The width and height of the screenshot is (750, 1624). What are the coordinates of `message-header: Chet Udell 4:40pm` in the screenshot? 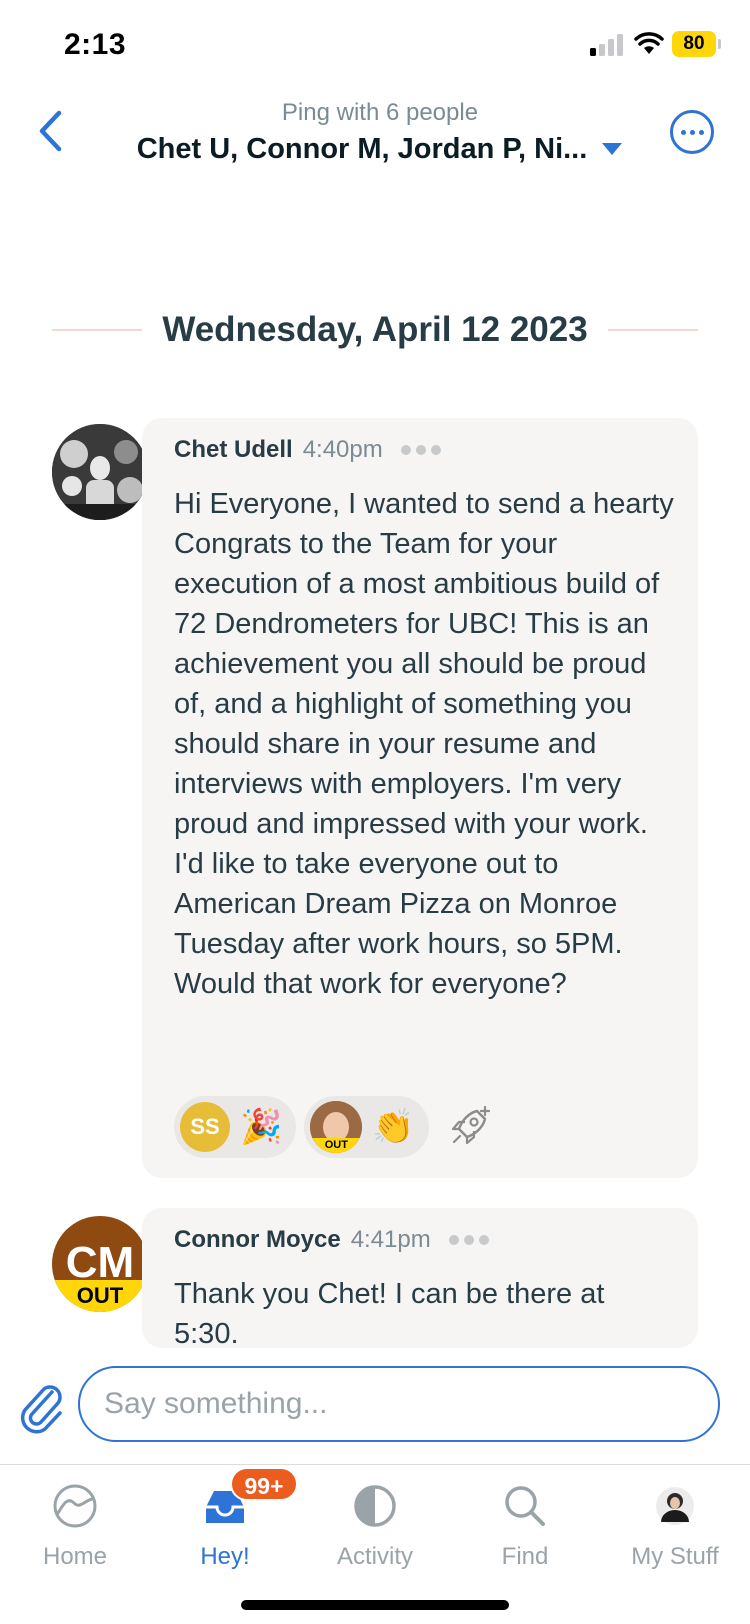 It's located at (307, 450).